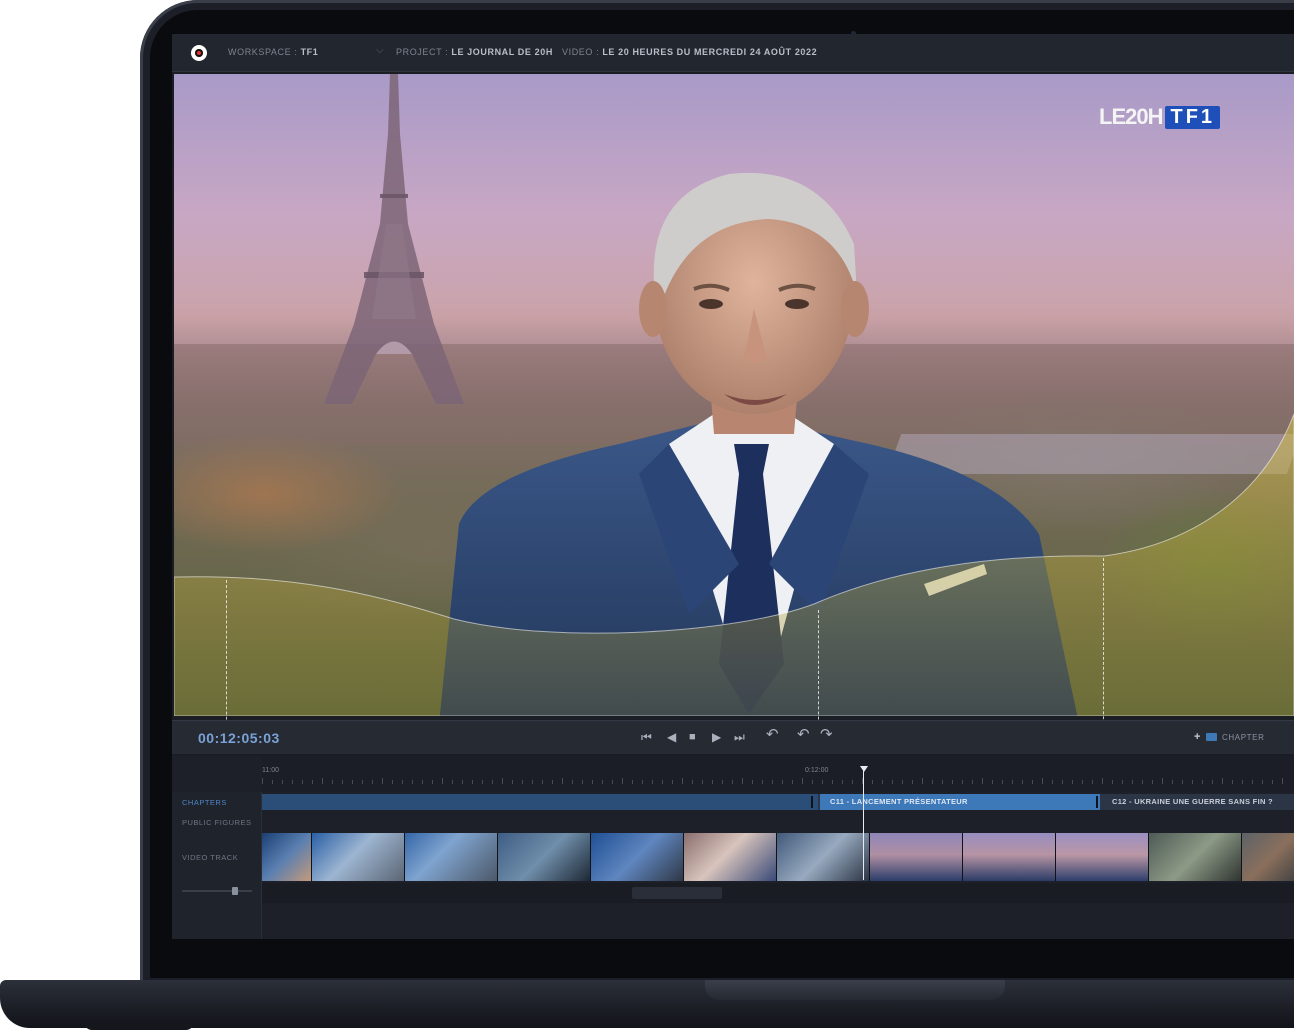  Describe the element at coordinates (235, 891) in the screenshot. I see `zoom-slider-knob` at that location.